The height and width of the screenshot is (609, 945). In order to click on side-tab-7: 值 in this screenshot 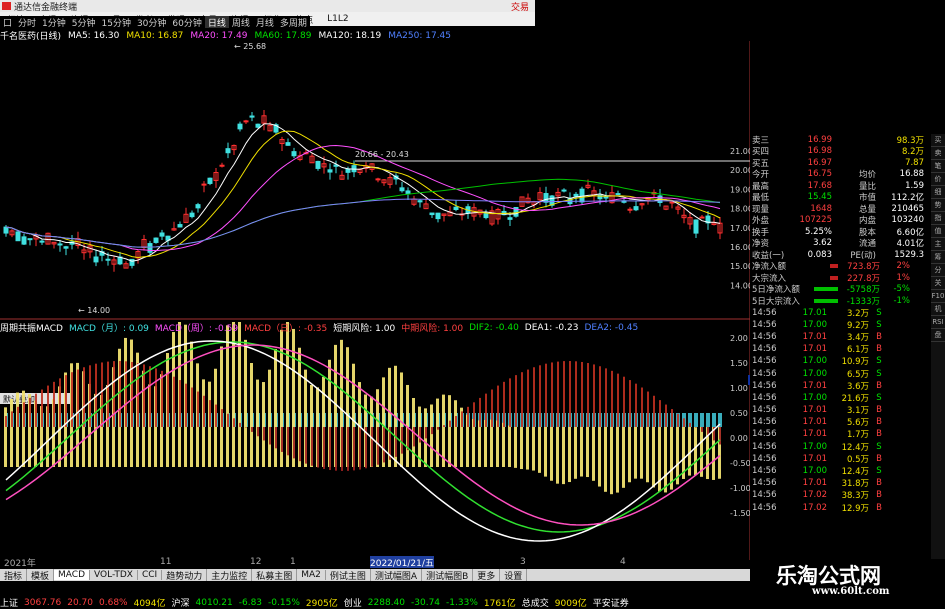, I will do `click(938, 231)`.